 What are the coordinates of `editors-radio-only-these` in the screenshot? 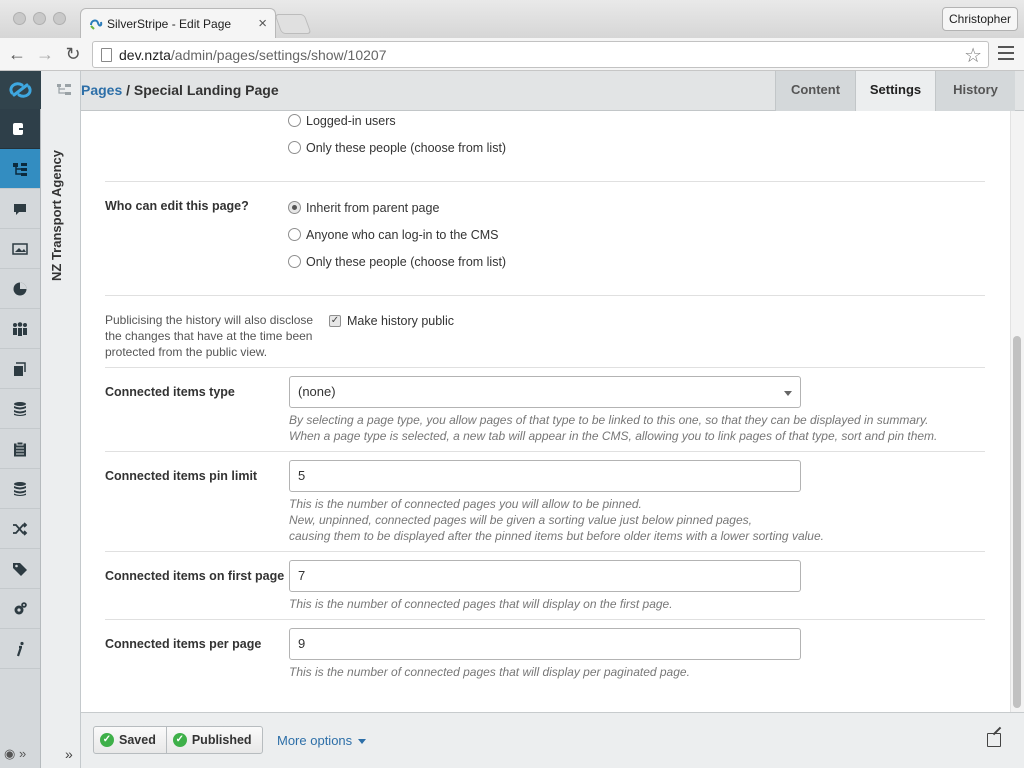 It's located at (294, 261).